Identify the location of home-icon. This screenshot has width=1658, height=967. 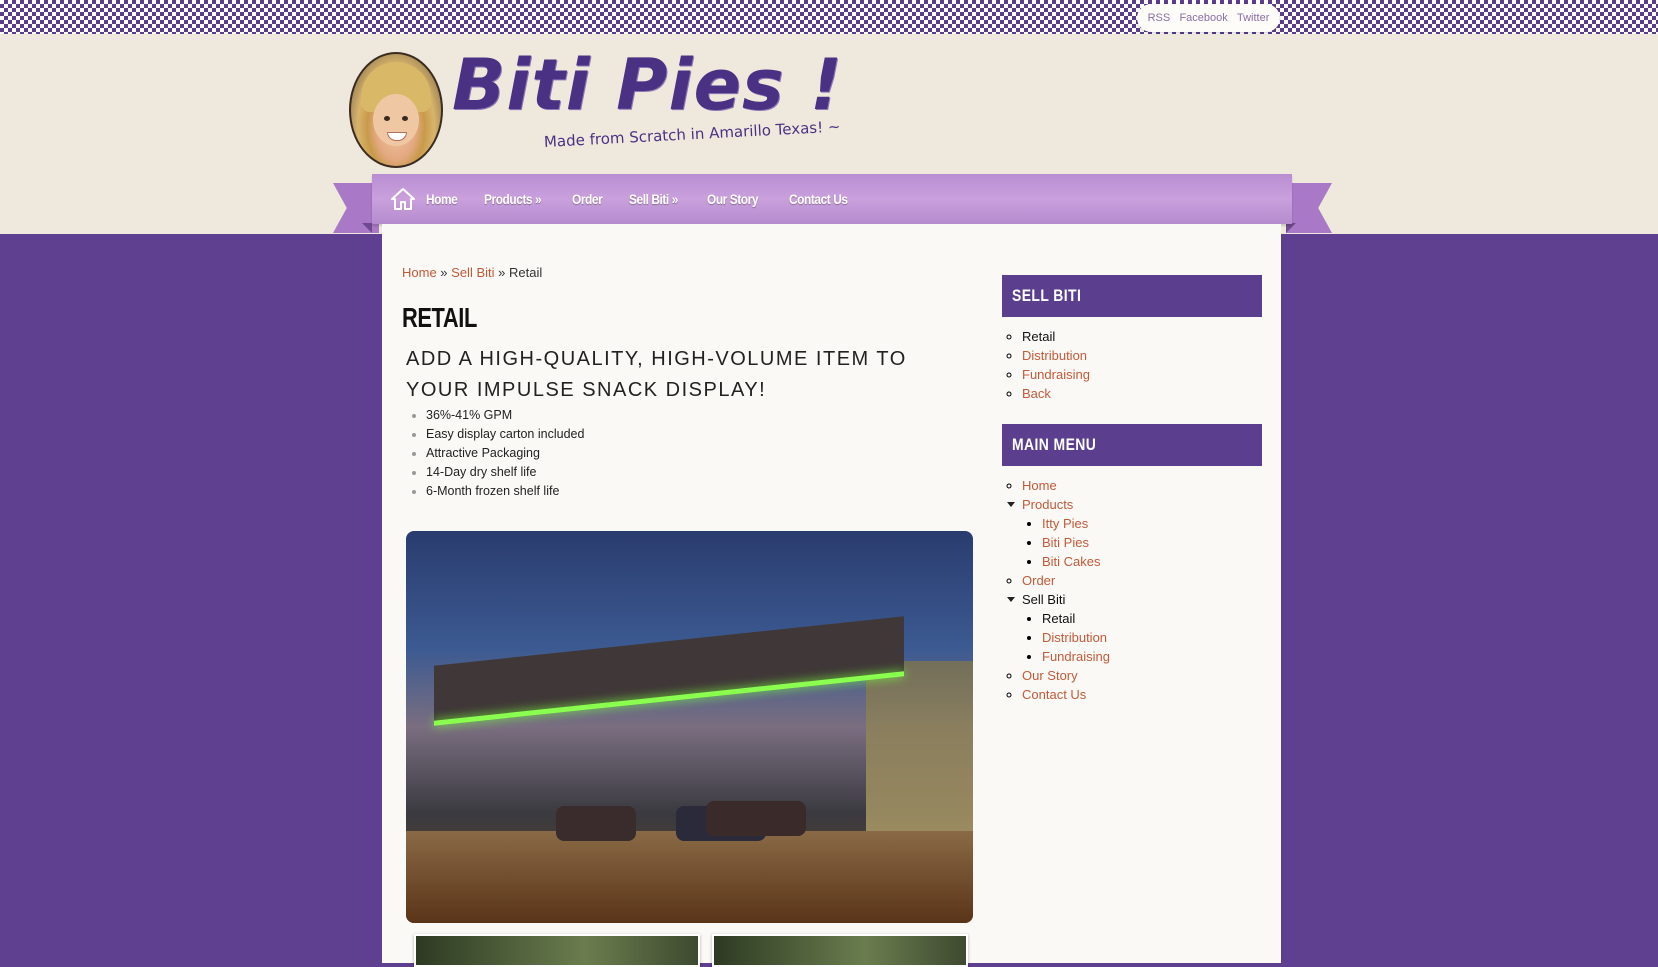
(403, 199).